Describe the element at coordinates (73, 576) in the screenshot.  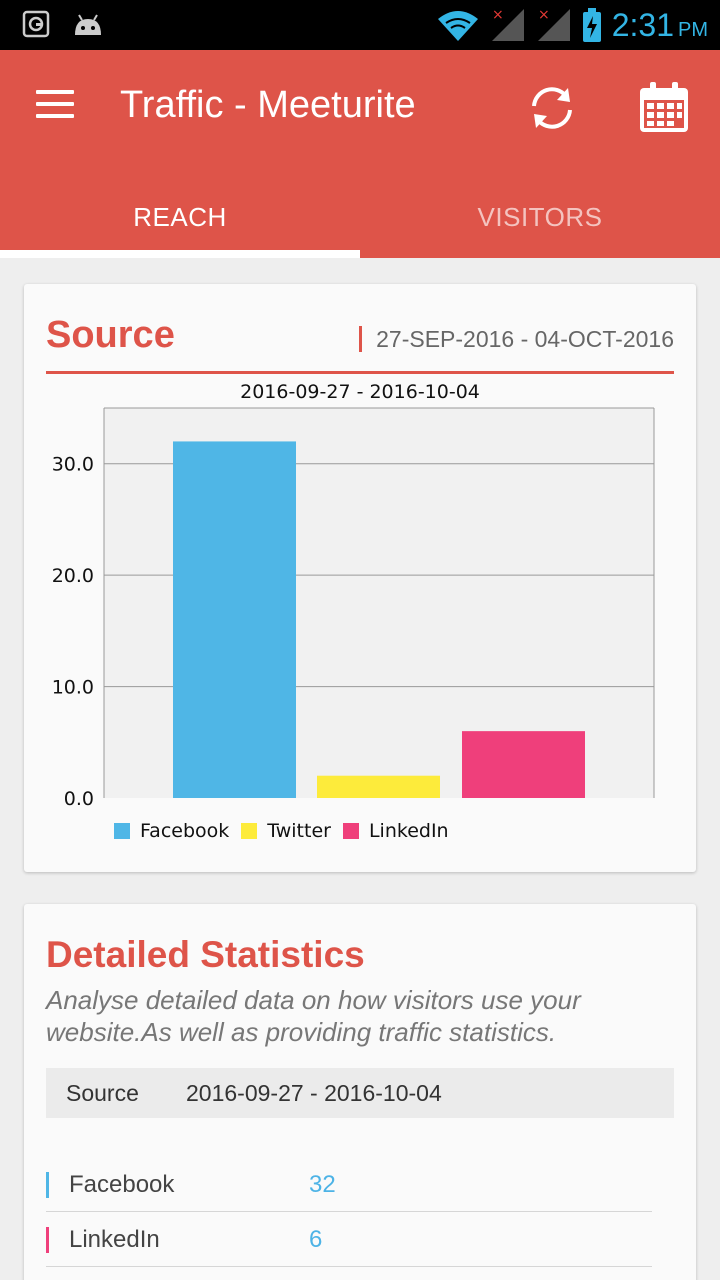
I see `y-tick-label: 20.0` at that location.